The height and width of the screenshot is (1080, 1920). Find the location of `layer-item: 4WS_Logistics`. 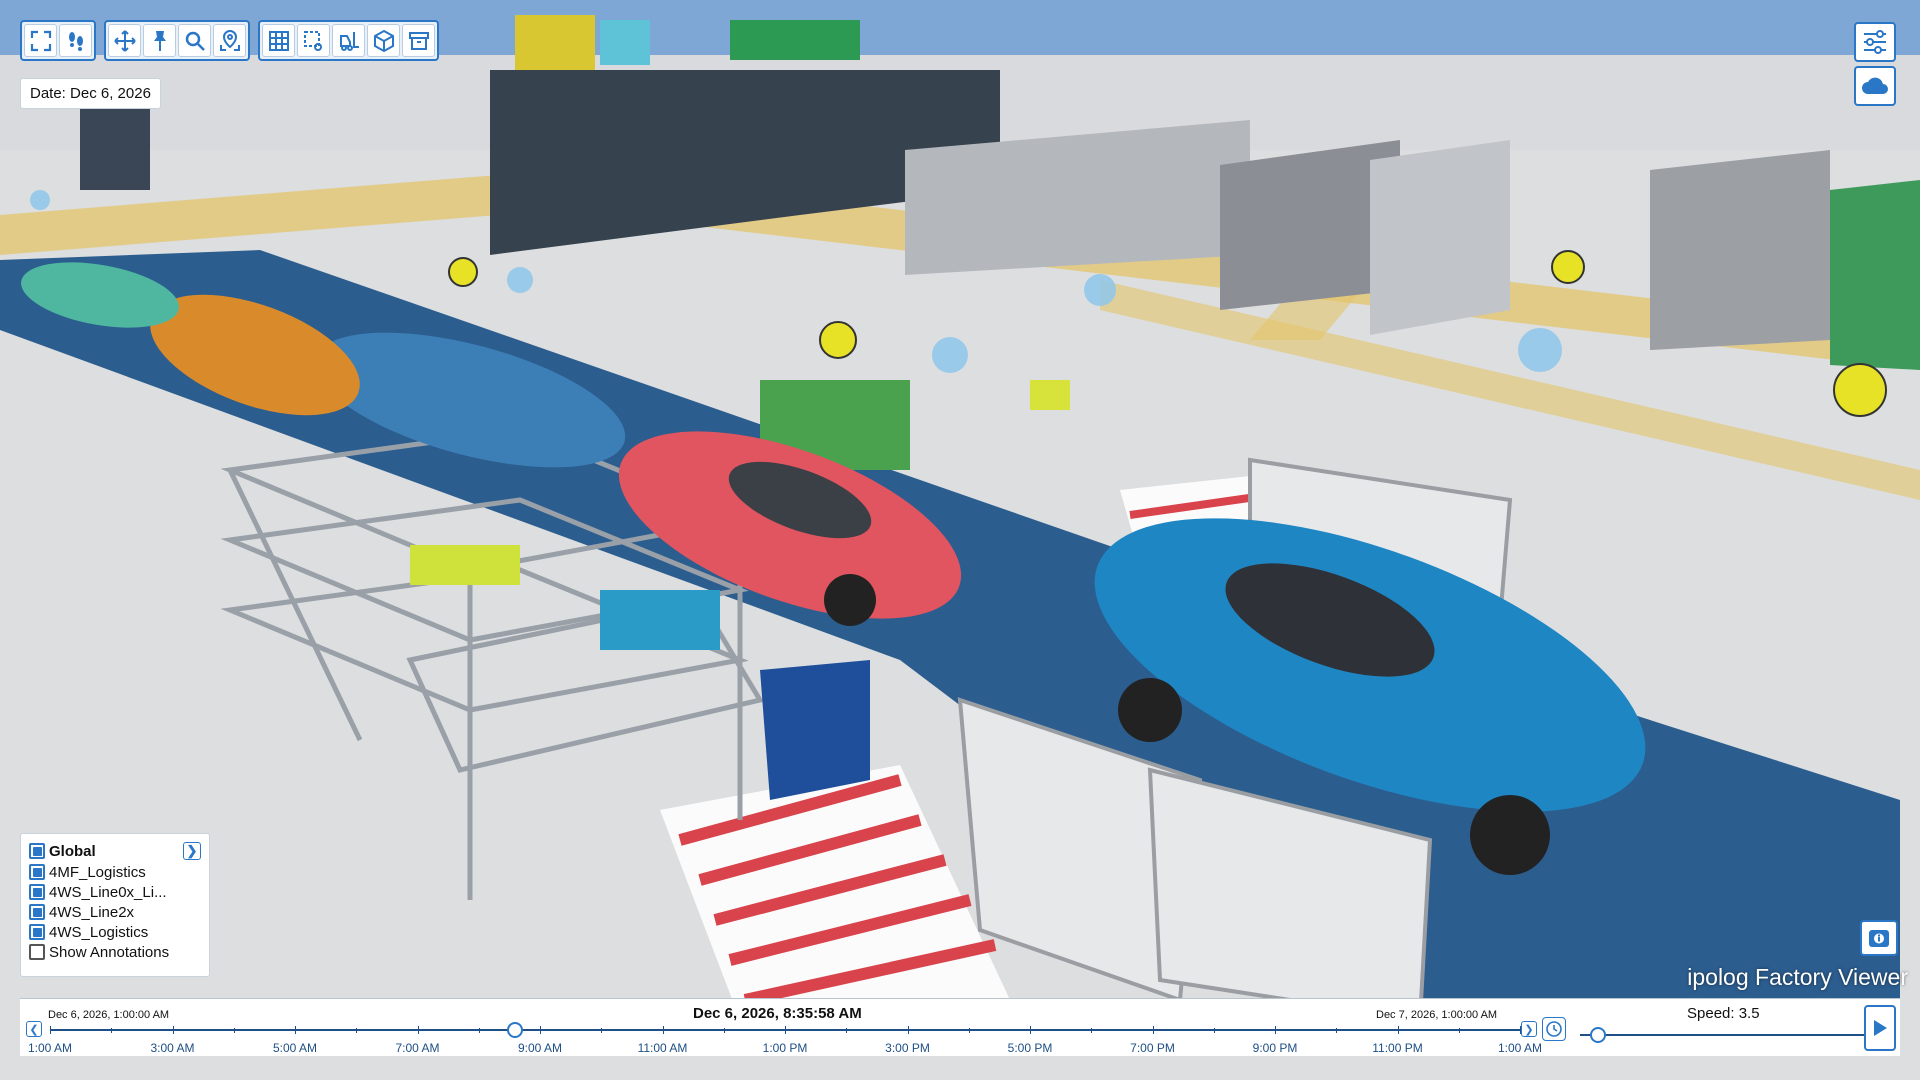

layer-item: 4WS_Logistics is located at coordinates (115, 932).